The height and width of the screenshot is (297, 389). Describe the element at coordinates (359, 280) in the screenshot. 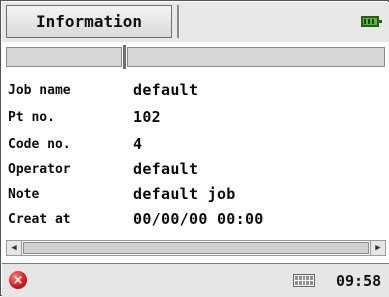

I see `clock-time: 09:58` at that location.